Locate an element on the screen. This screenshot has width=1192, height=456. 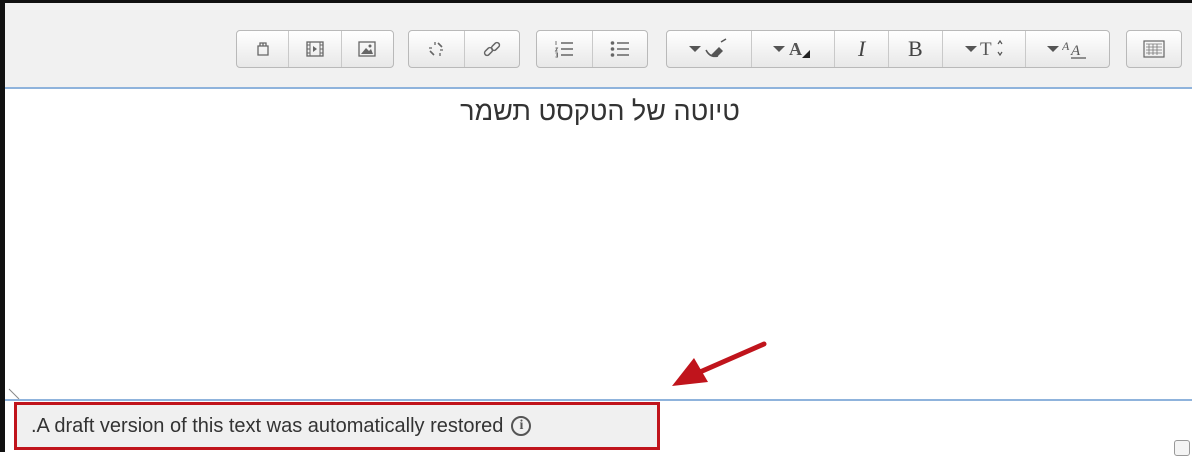
list-button-group is located at coordinates (592, 49).